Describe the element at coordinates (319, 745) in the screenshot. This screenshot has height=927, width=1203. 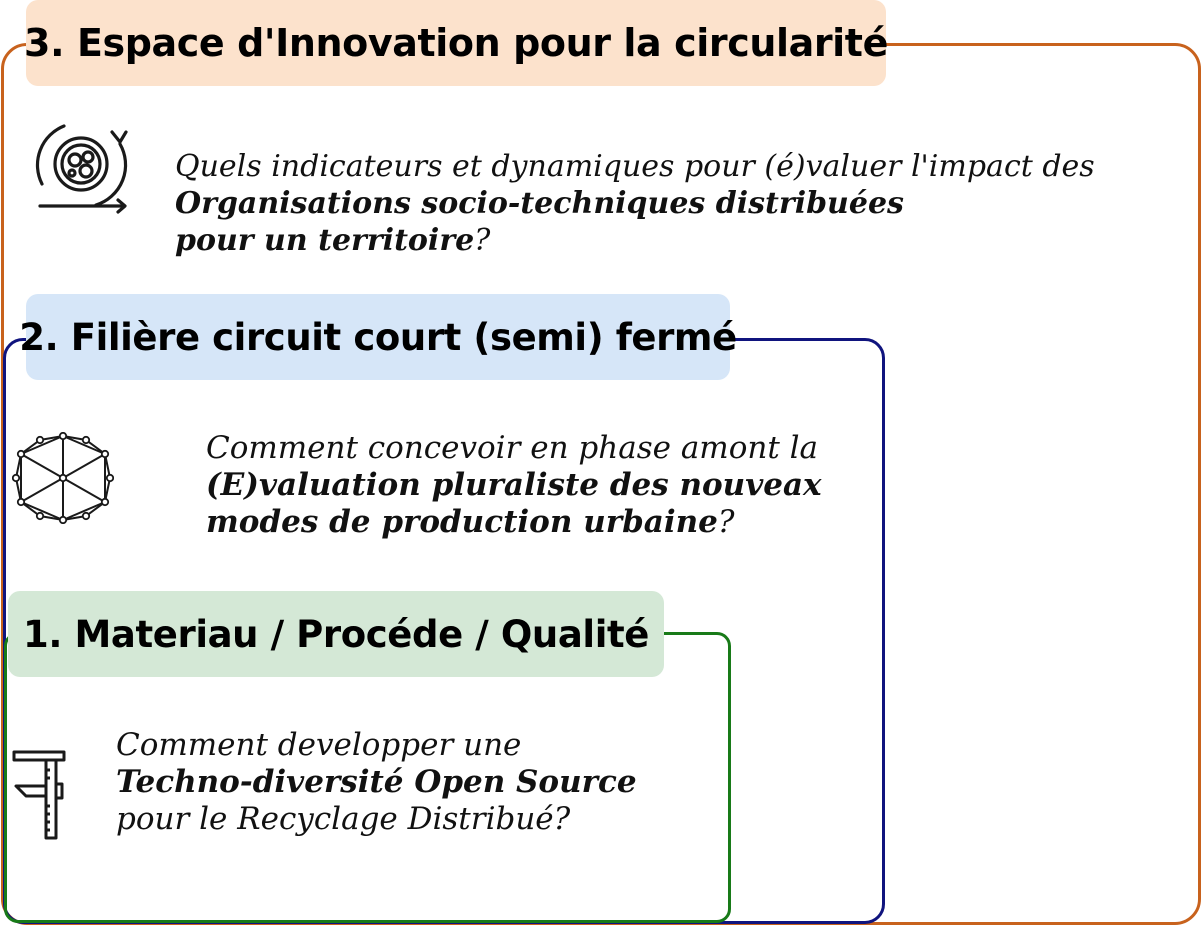
I see `level1-question-line1: Comment developper une` at that location.